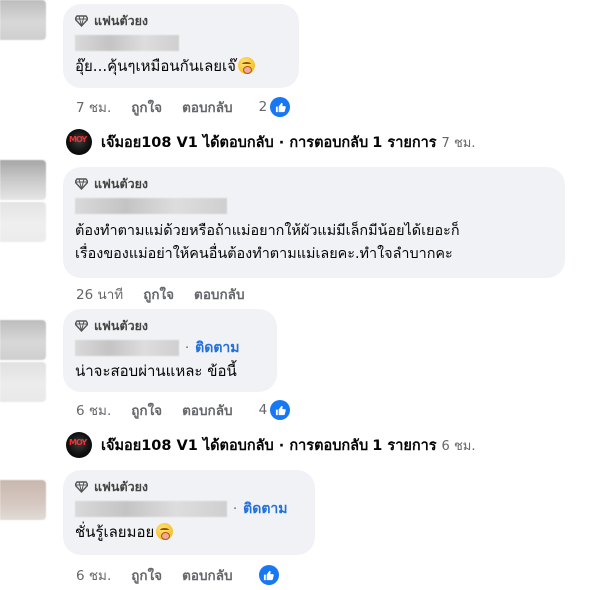  What do you see at coordinates (458, 143) in the screenshot?
I see `reply-time: 7 ชม.` at bounding box center [458, 143].